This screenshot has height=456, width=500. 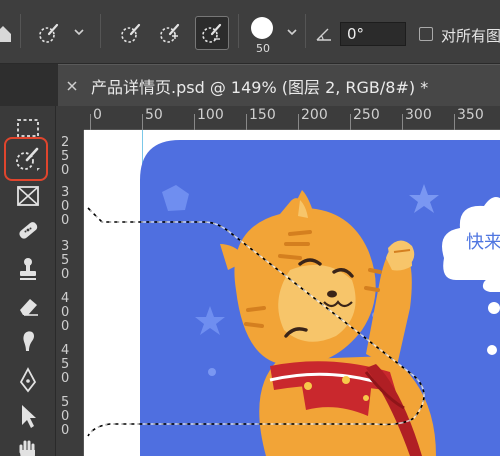 What do you see at coordinates (260, 87) in the screenshot?
I see `document-tab-title: 产品详情页.psd @ 149% (图层 2, RGB/8#) *` at bounding box center [260, 87].